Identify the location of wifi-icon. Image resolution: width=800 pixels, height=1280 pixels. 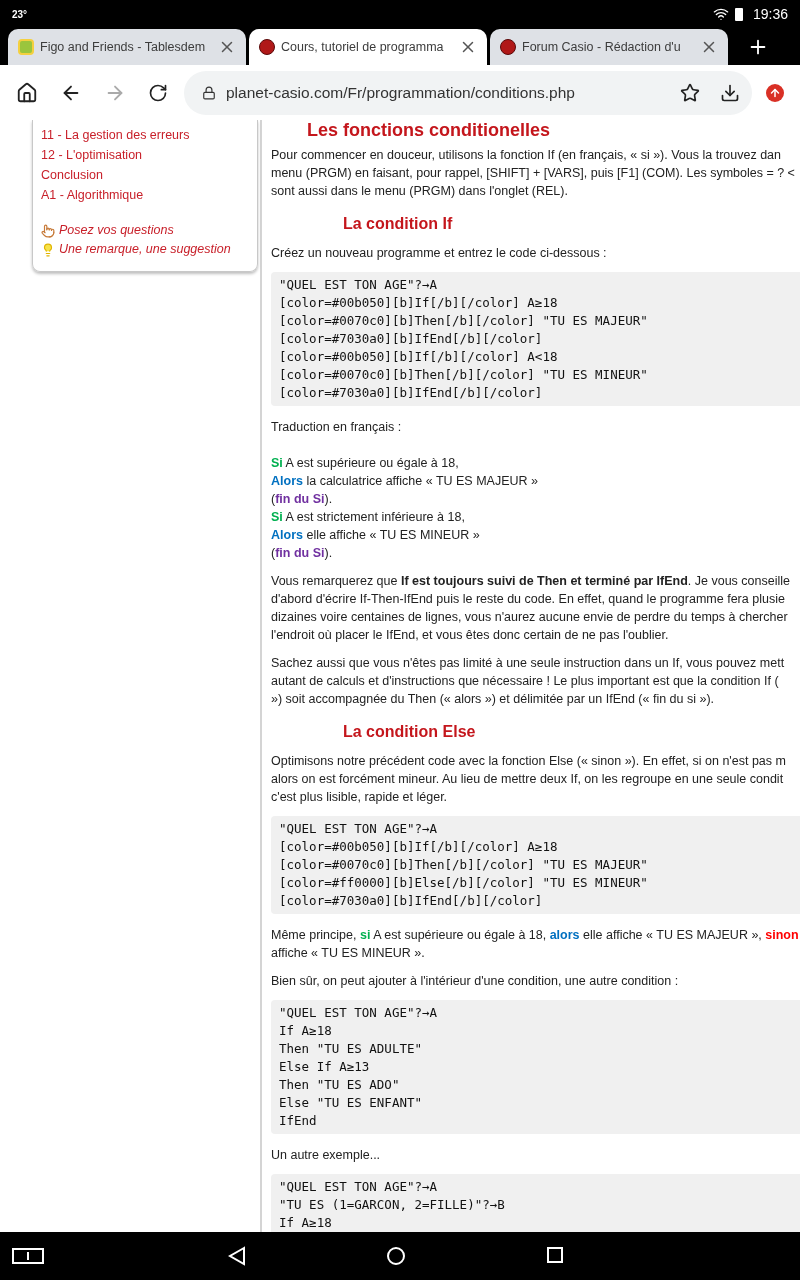
(720, 14).